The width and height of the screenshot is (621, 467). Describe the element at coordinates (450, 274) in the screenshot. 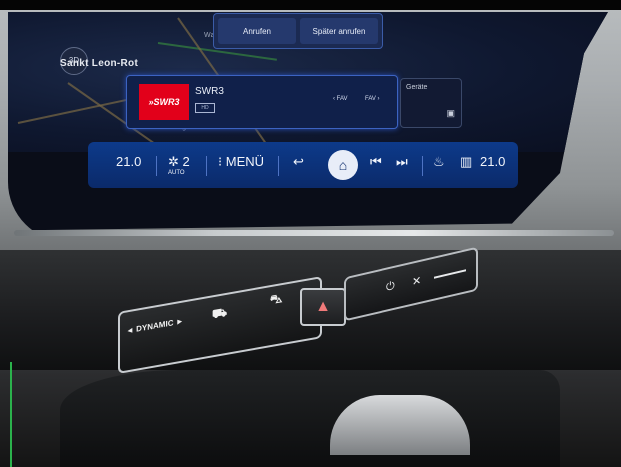

I see `volume-slider` at that location.